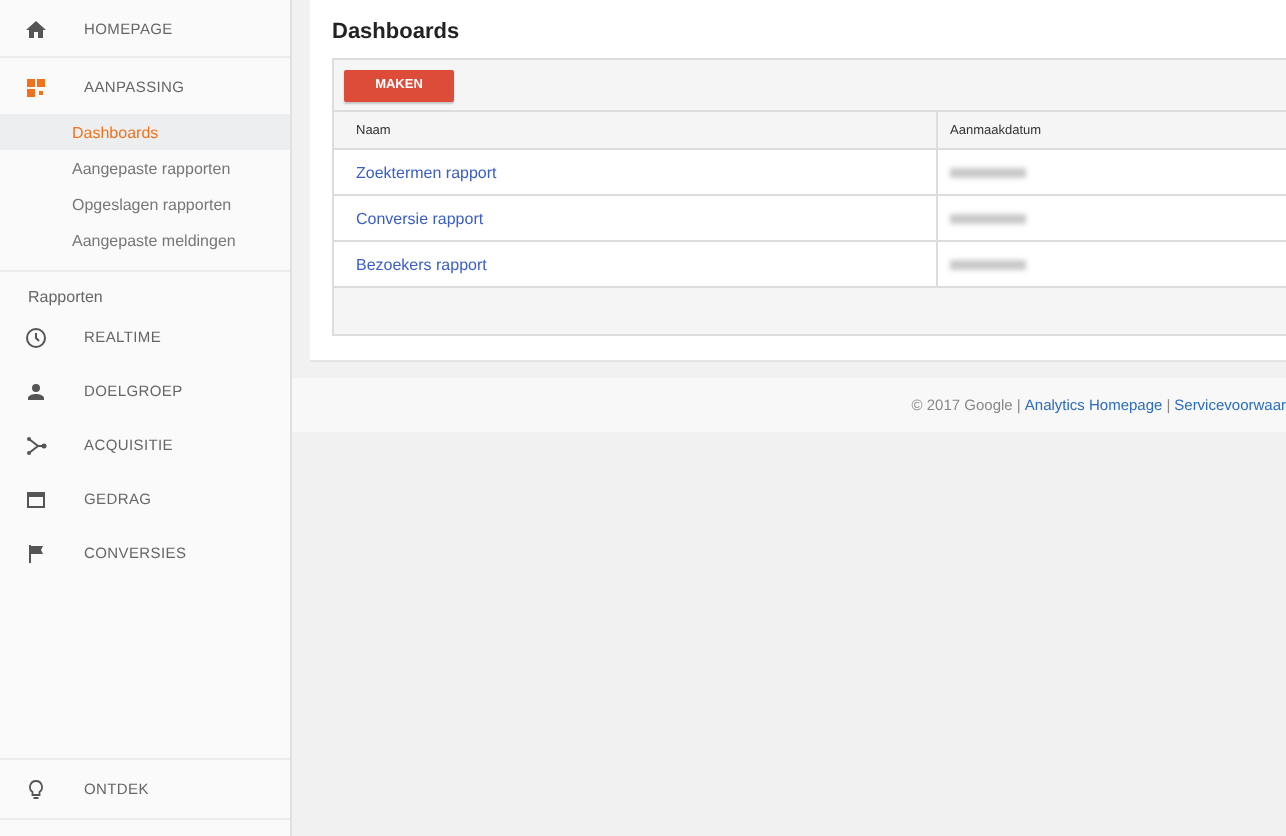 Image resolution: width=1286 pixels, height=836 pixels. I want to click on fork-icon, so click(36, 445).